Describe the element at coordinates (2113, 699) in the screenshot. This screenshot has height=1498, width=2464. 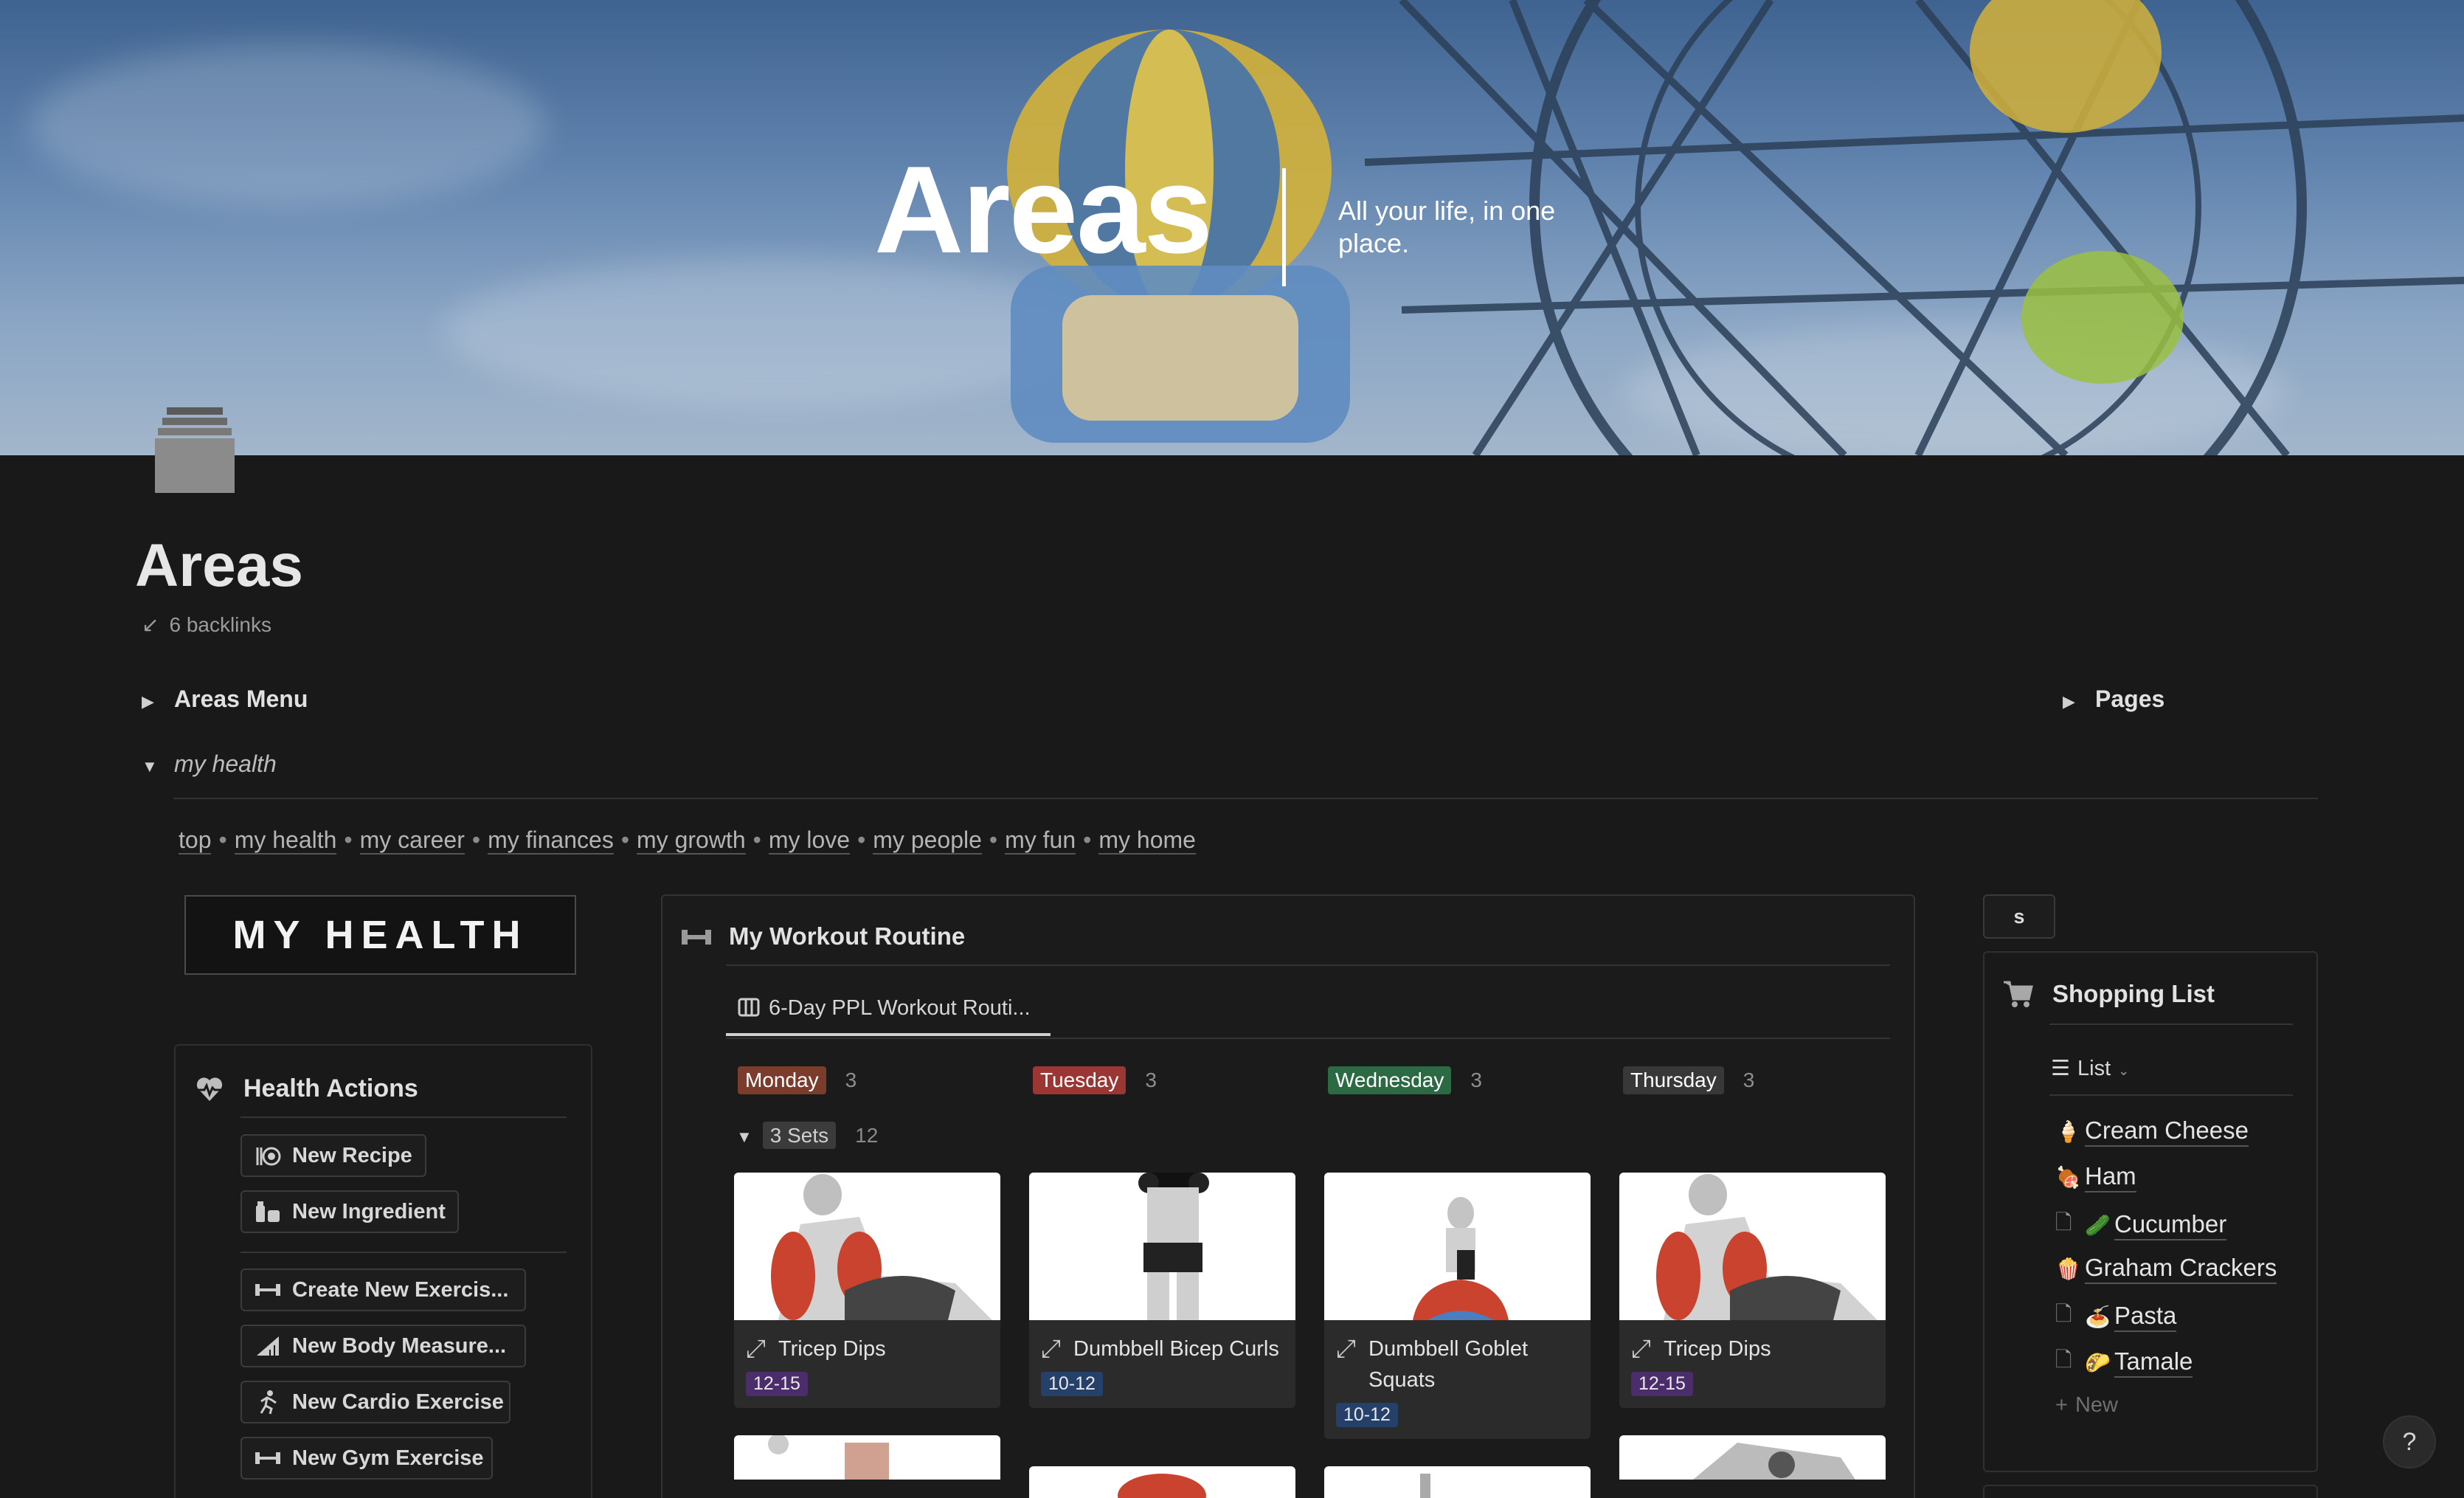
I see `toggle-pages: ▶ Pages` at that location.